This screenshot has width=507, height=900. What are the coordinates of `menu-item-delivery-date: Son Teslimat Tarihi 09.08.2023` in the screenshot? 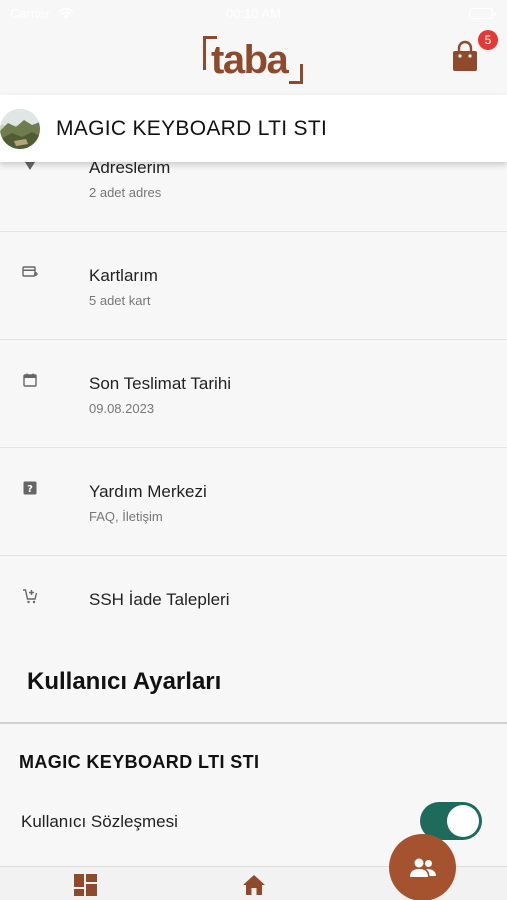 It's located at (253, 394).